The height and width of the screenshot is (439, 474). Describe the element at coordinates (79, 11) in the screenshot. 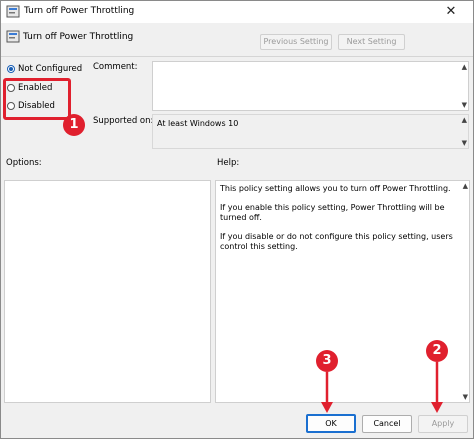

I see `window-title: Turn off Power Throttling` at that location.